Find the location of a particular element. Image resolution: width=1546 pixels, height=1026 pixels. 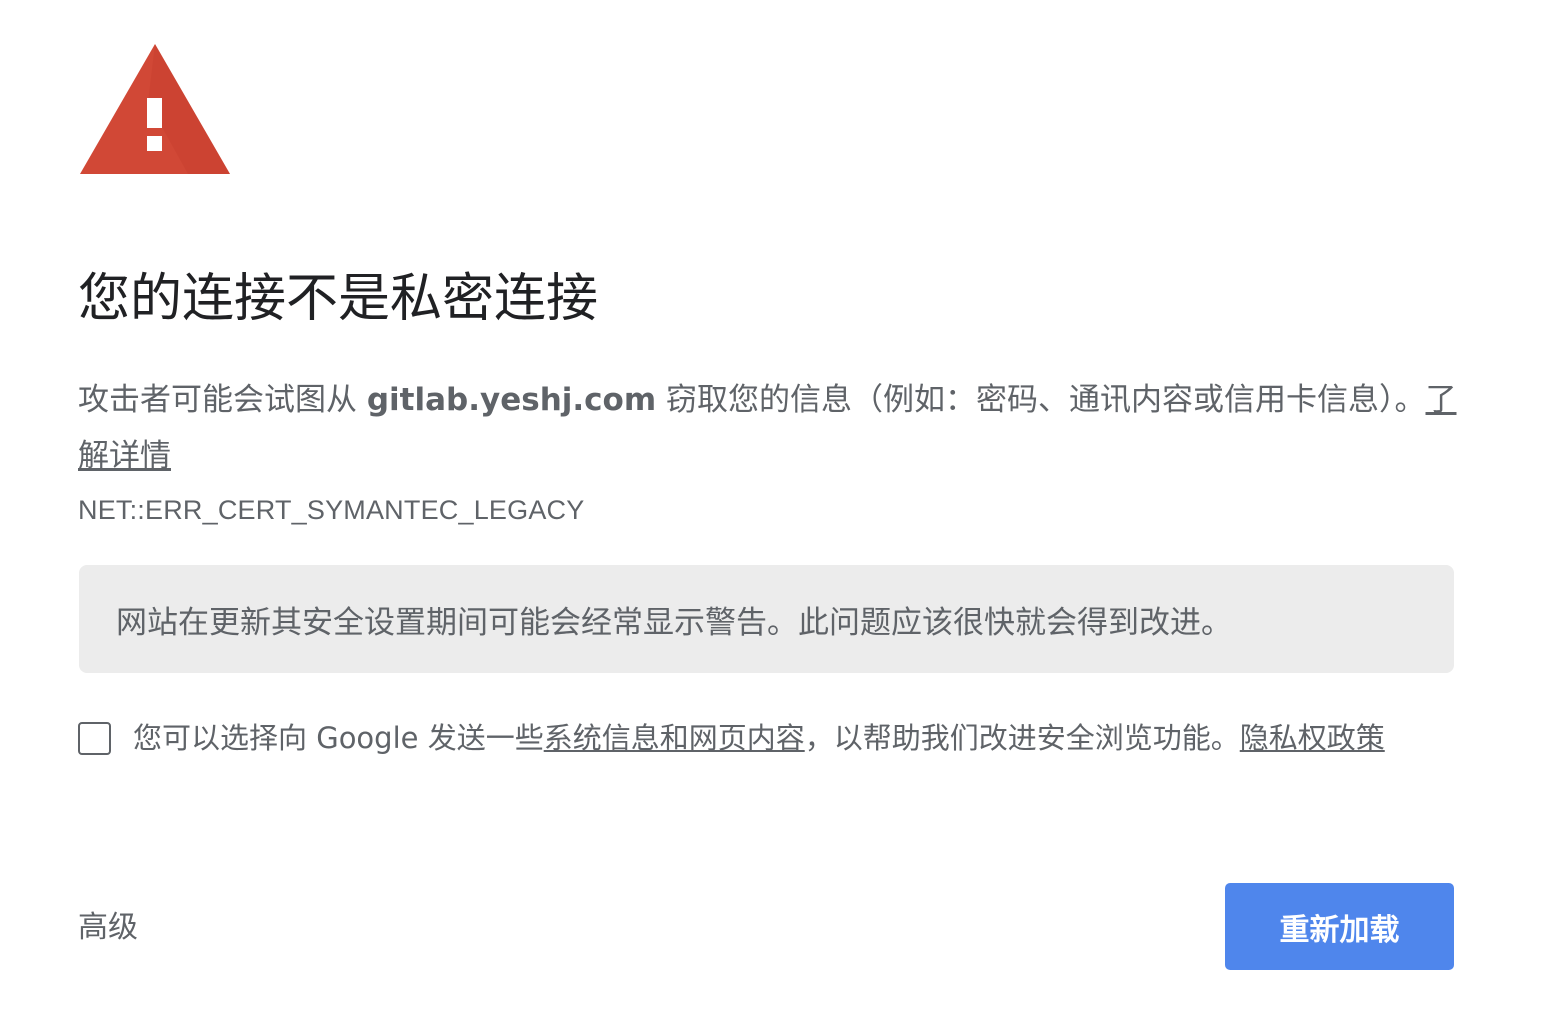

optin-prefix: 您可以选择向 Google 发送一些 is located at coordinates (338, 738).